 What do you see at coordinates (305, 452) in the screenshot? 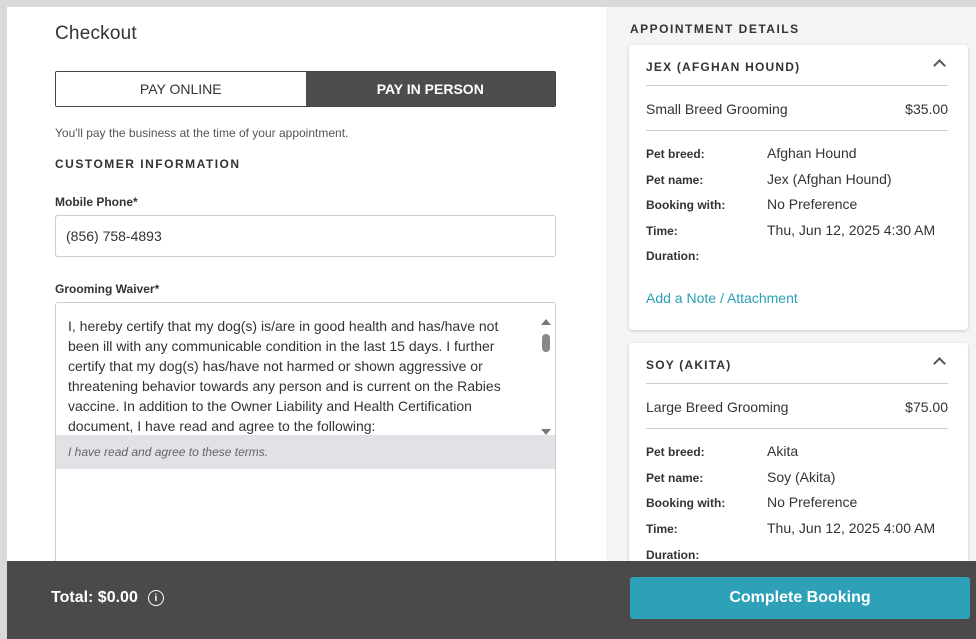
I see `waiver-agree-option: I have read and agree to these terms.` at bounding box center [305, 452].